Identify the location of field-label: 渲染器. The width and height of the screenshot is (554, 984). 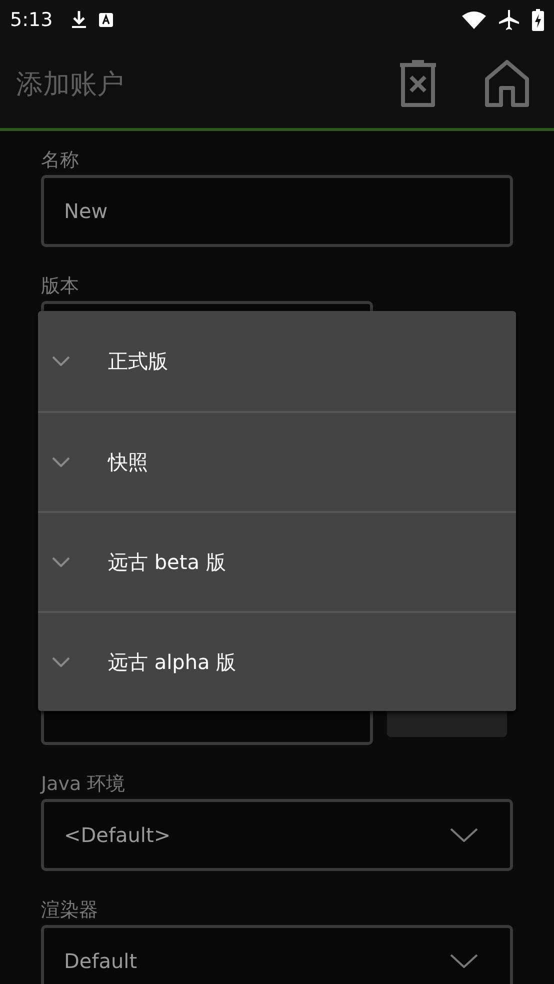
(70, 910).